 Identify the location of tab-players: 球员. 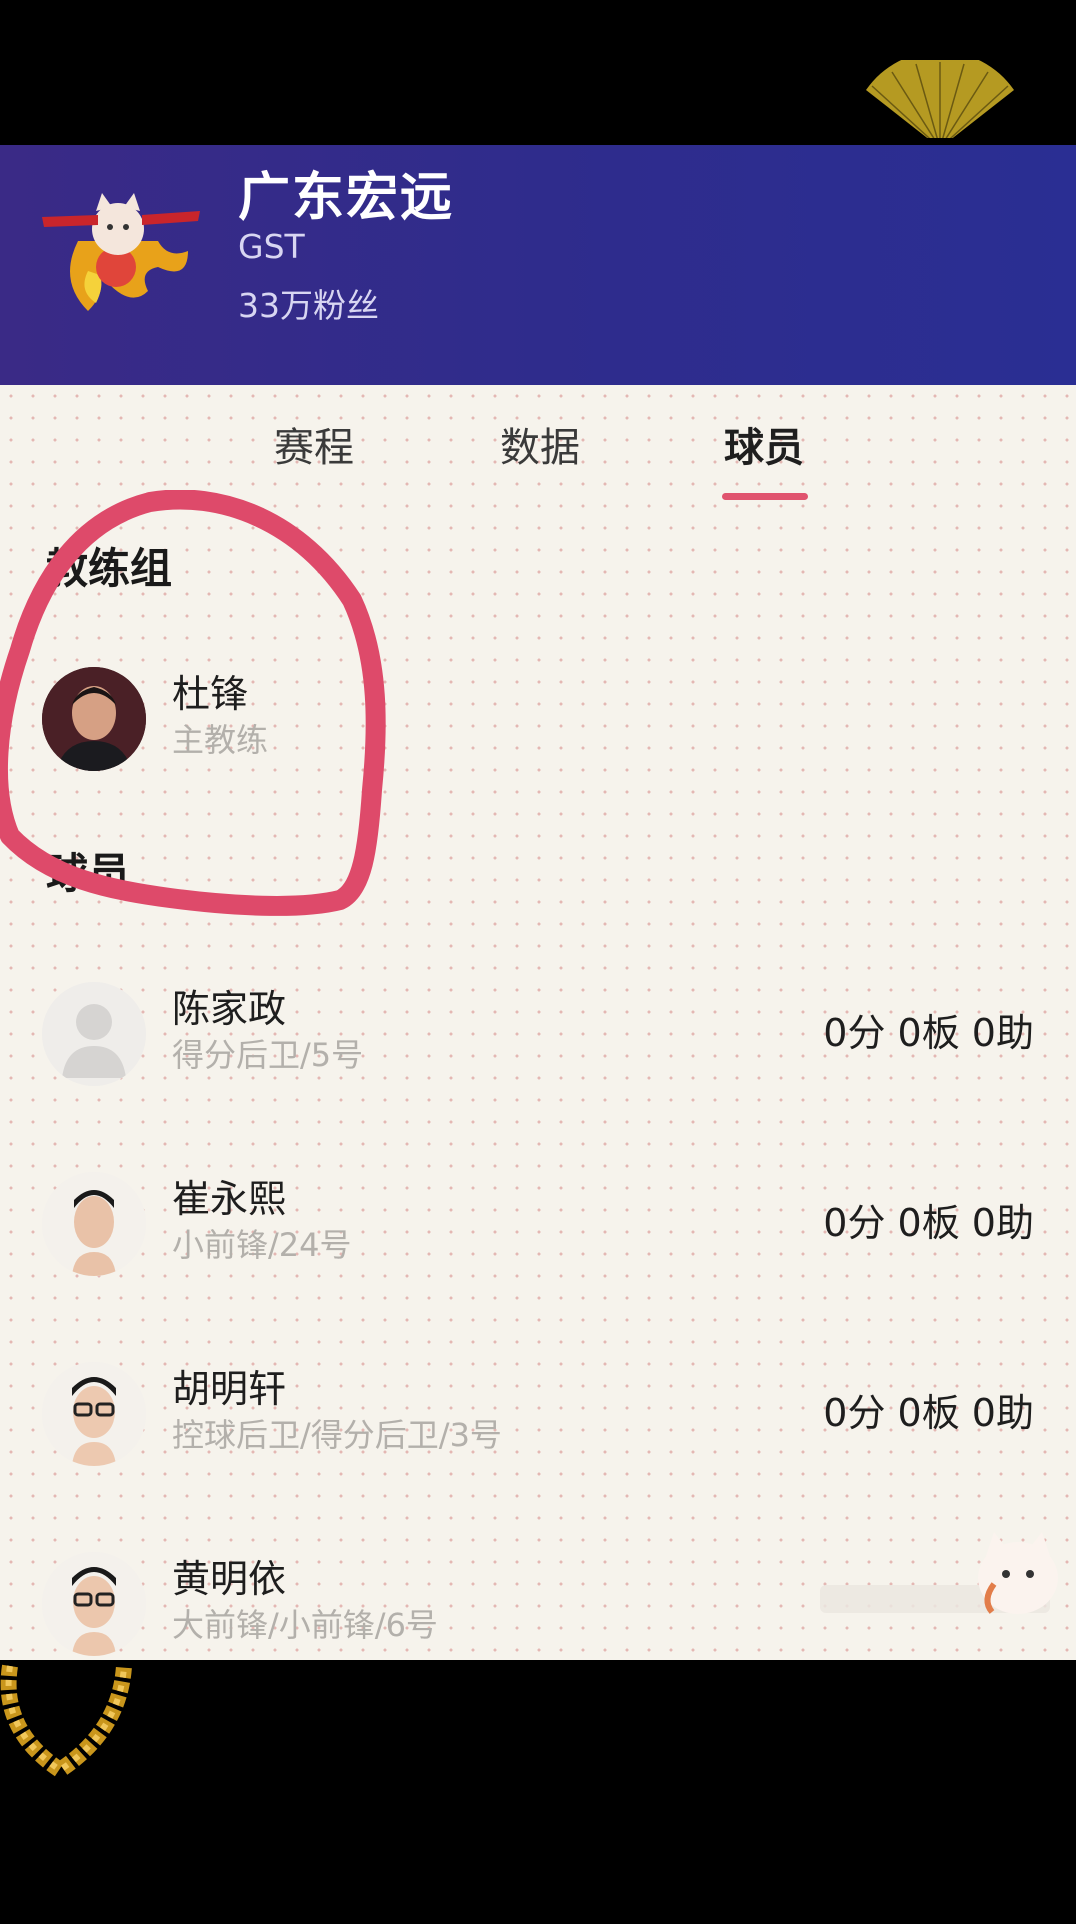
(764, 444).